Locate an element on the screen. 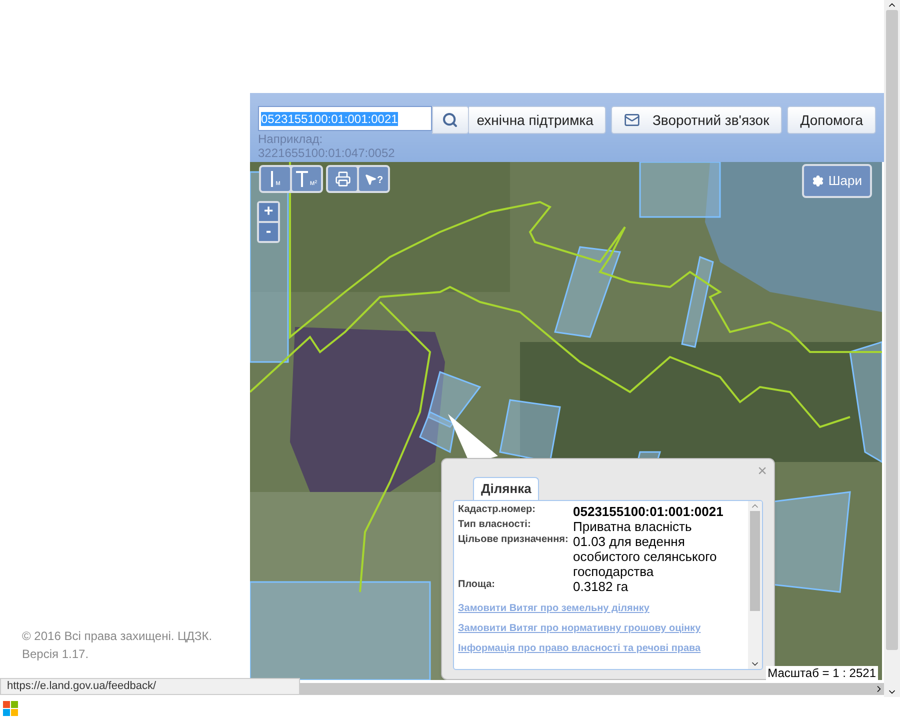  header-button: Зворотний зв'язок is located at coordinates (696, 120).